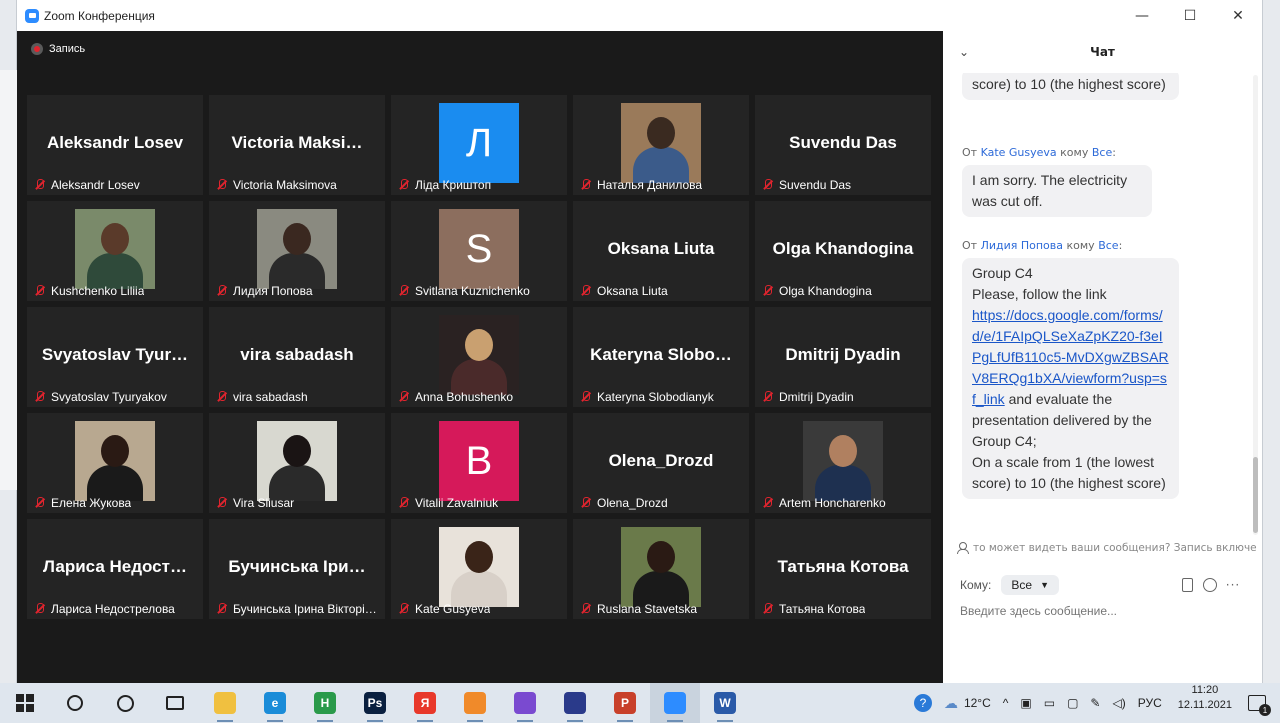  What do you see at coordinates (661, 460) in the screenshot?
I see `participant-display-name: Olena_Drozd` at bounding box center [661, 460].